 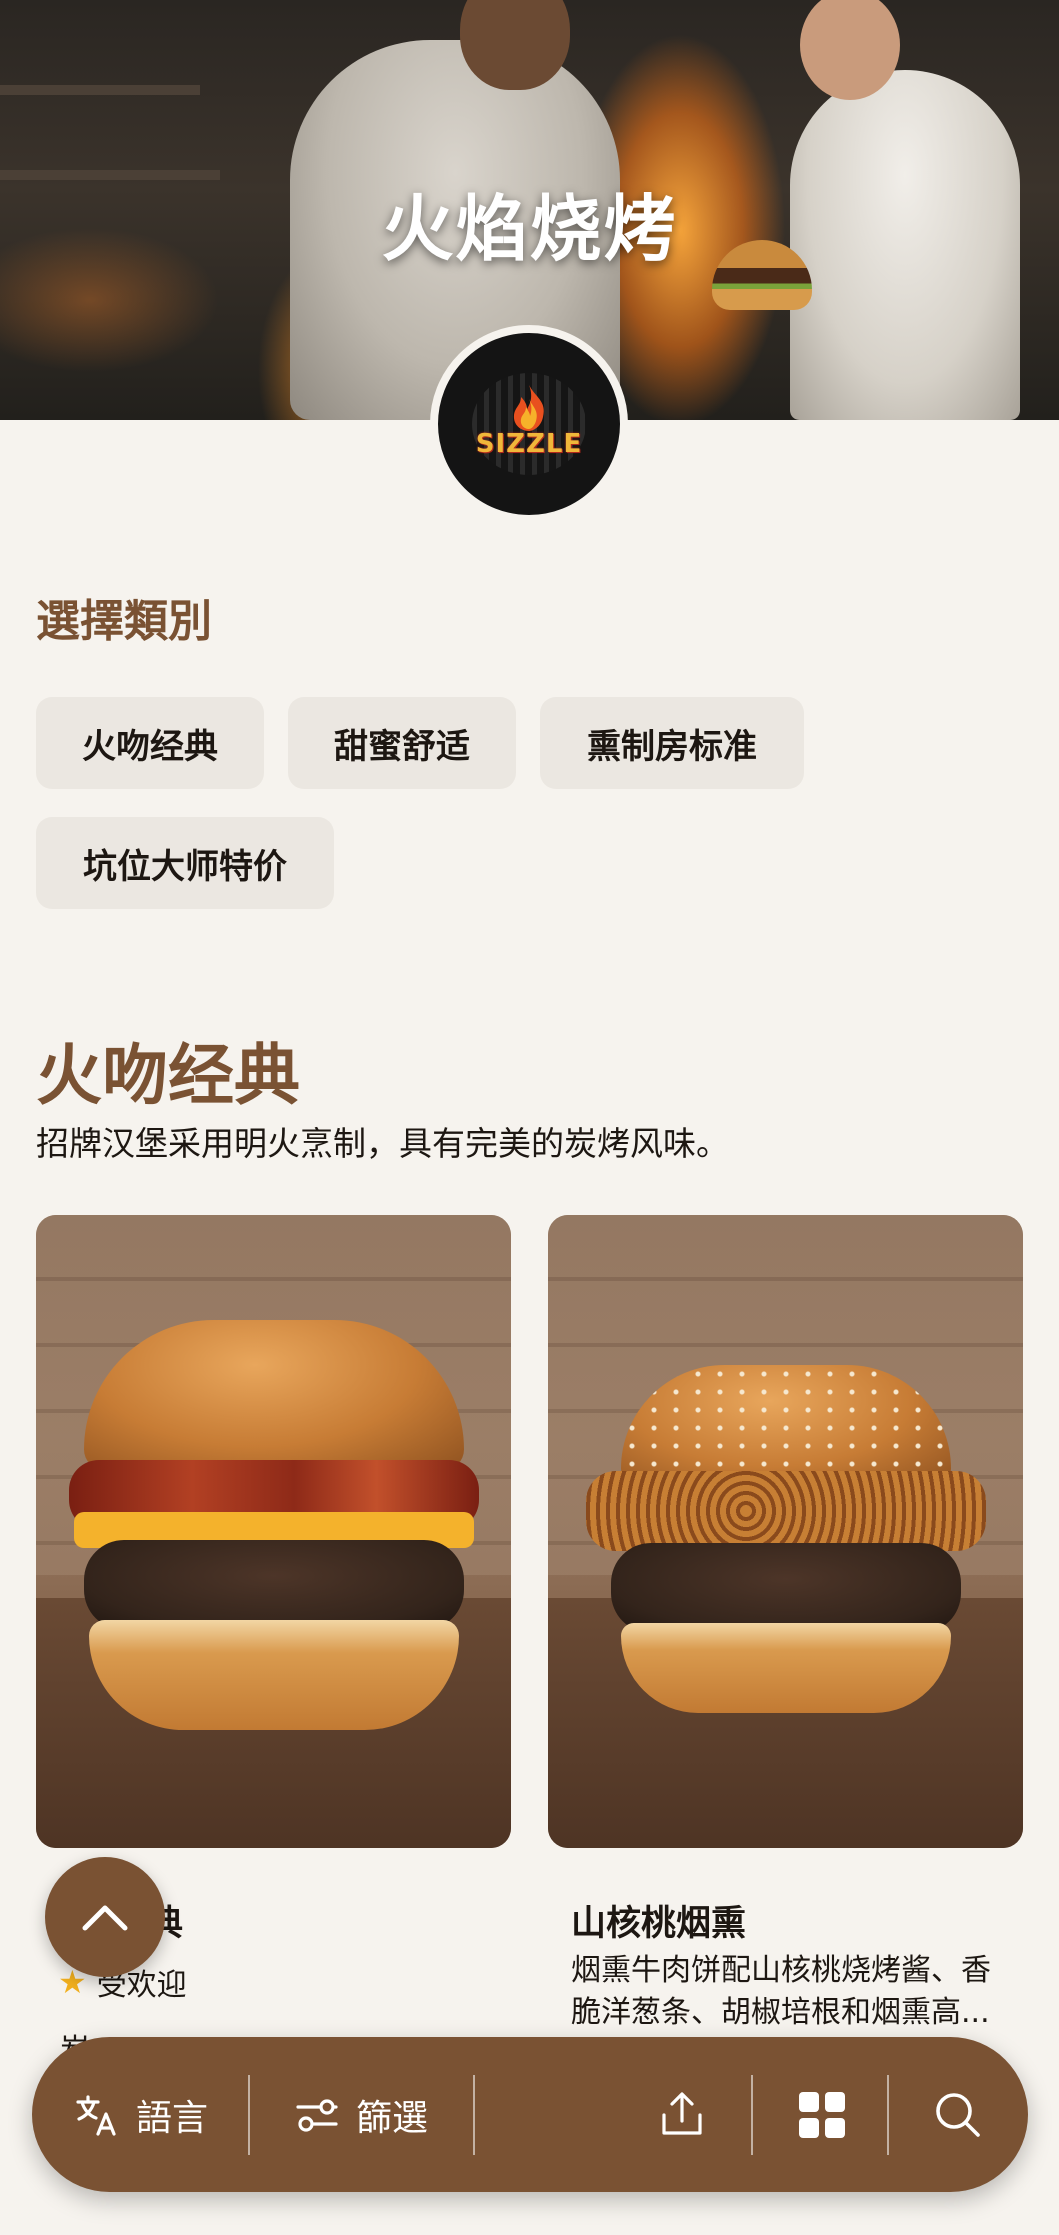 I want to click on scroll-to-top-button, so click(x=105, y=1917).